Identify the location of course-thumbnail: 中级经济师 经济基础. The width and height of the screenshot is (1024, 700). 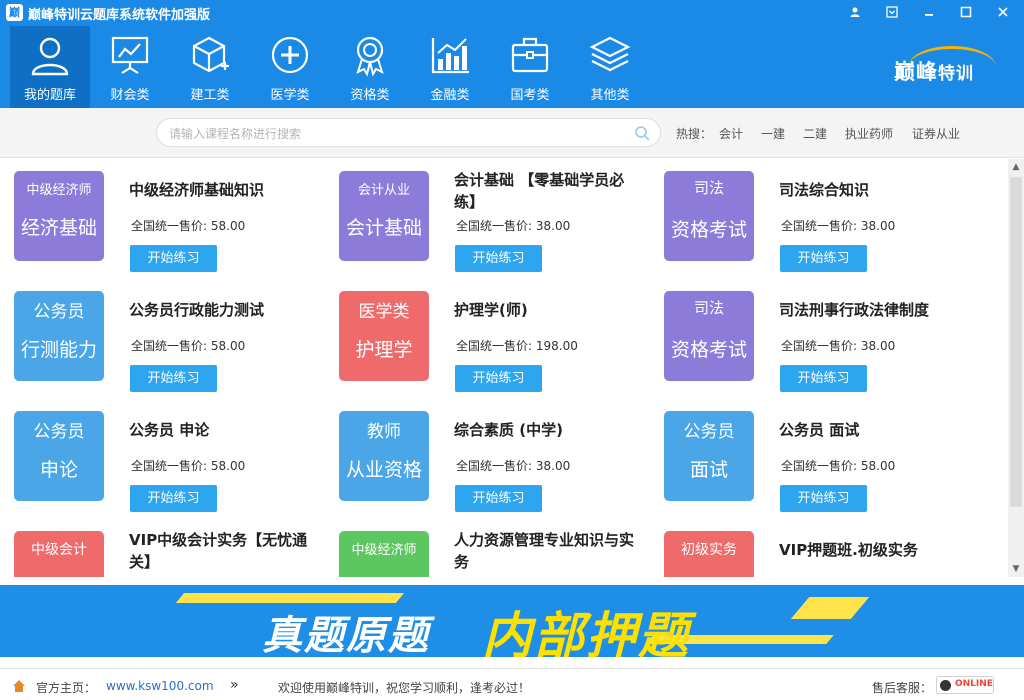
(59, 216).